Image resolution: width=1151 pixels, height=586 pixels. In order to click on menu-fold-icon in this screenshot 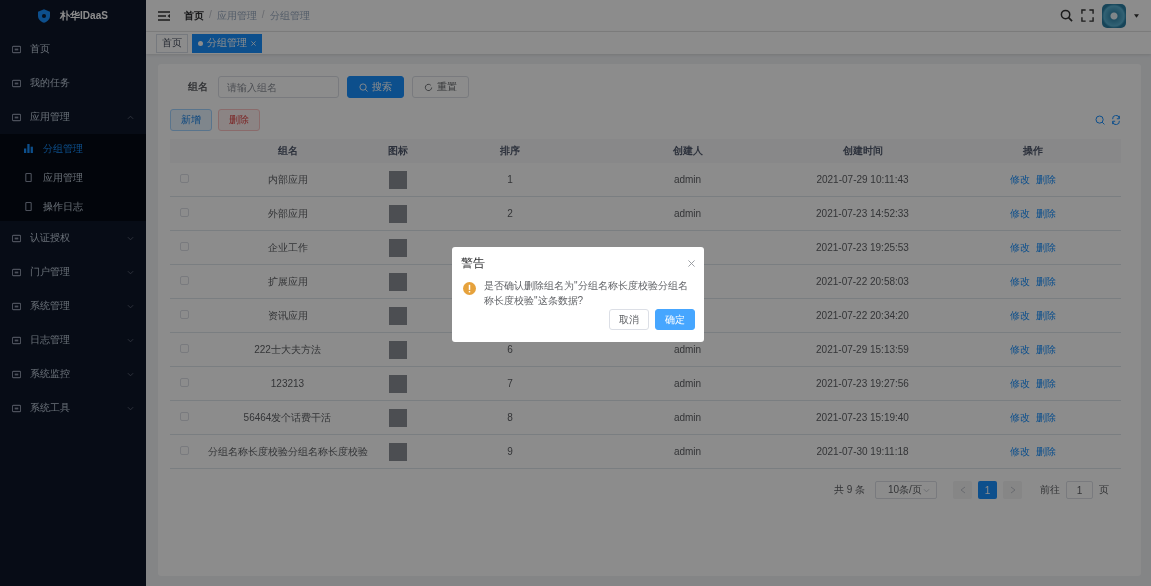, I will do `click(164, 15)`.